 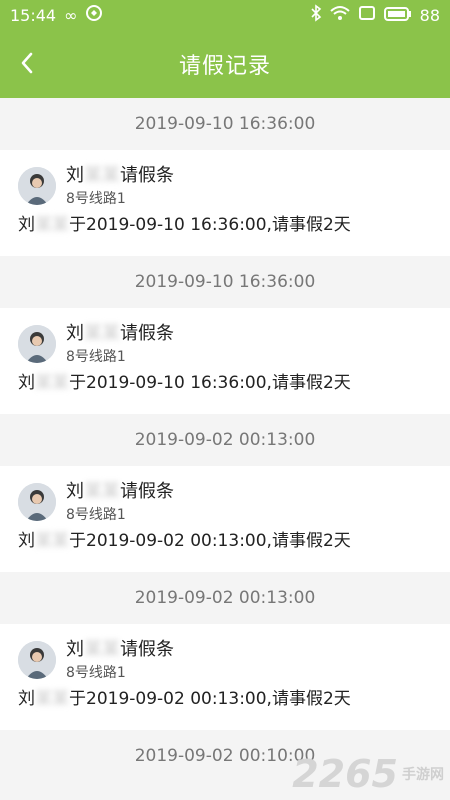 What do you see at coordinates (345, 774) in the screenshot?
I see `watermark-number: 2265` at bounding box center [345, 774].